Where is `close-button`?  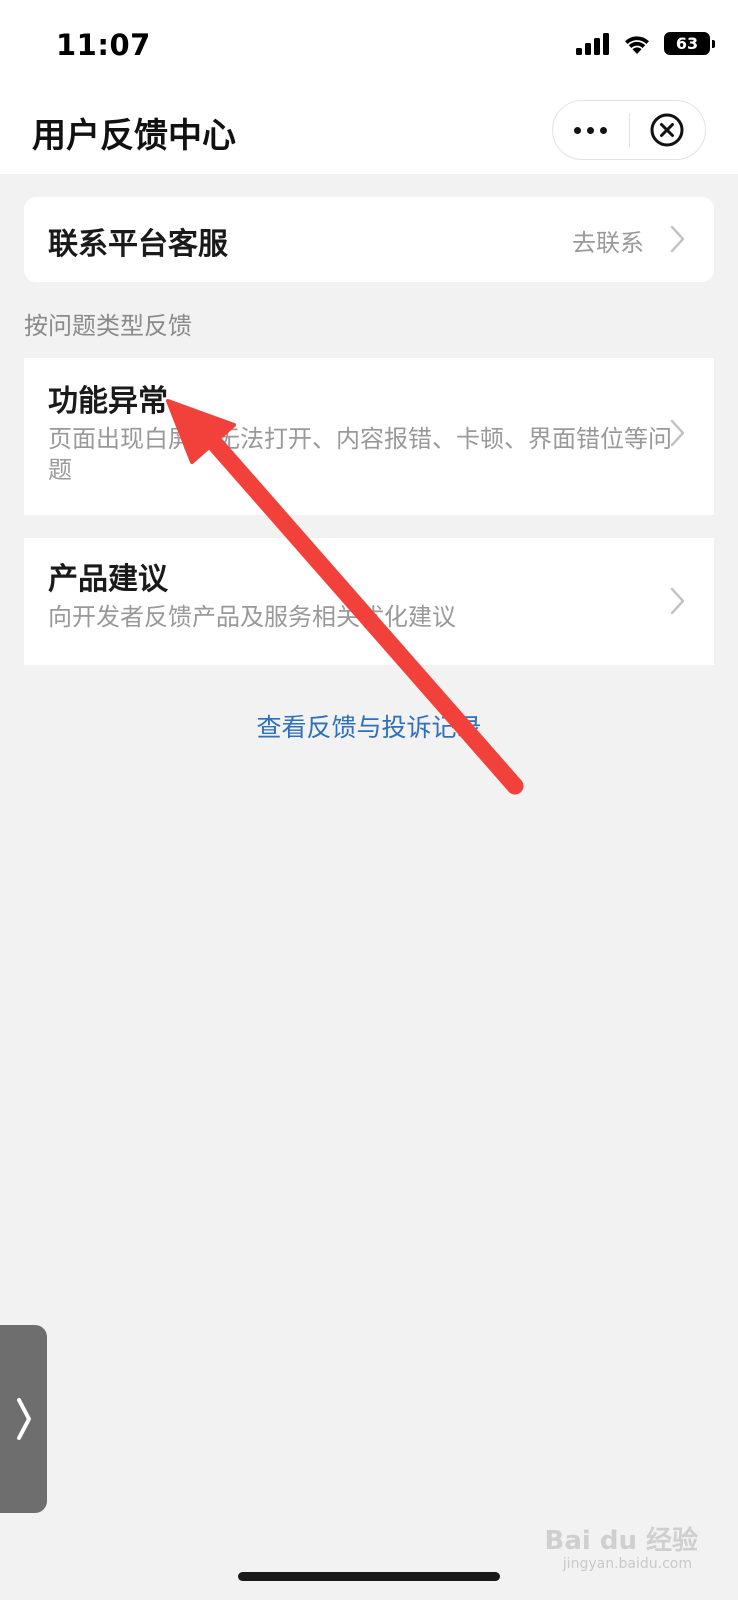
close-button is located at coordinates (668, 130).